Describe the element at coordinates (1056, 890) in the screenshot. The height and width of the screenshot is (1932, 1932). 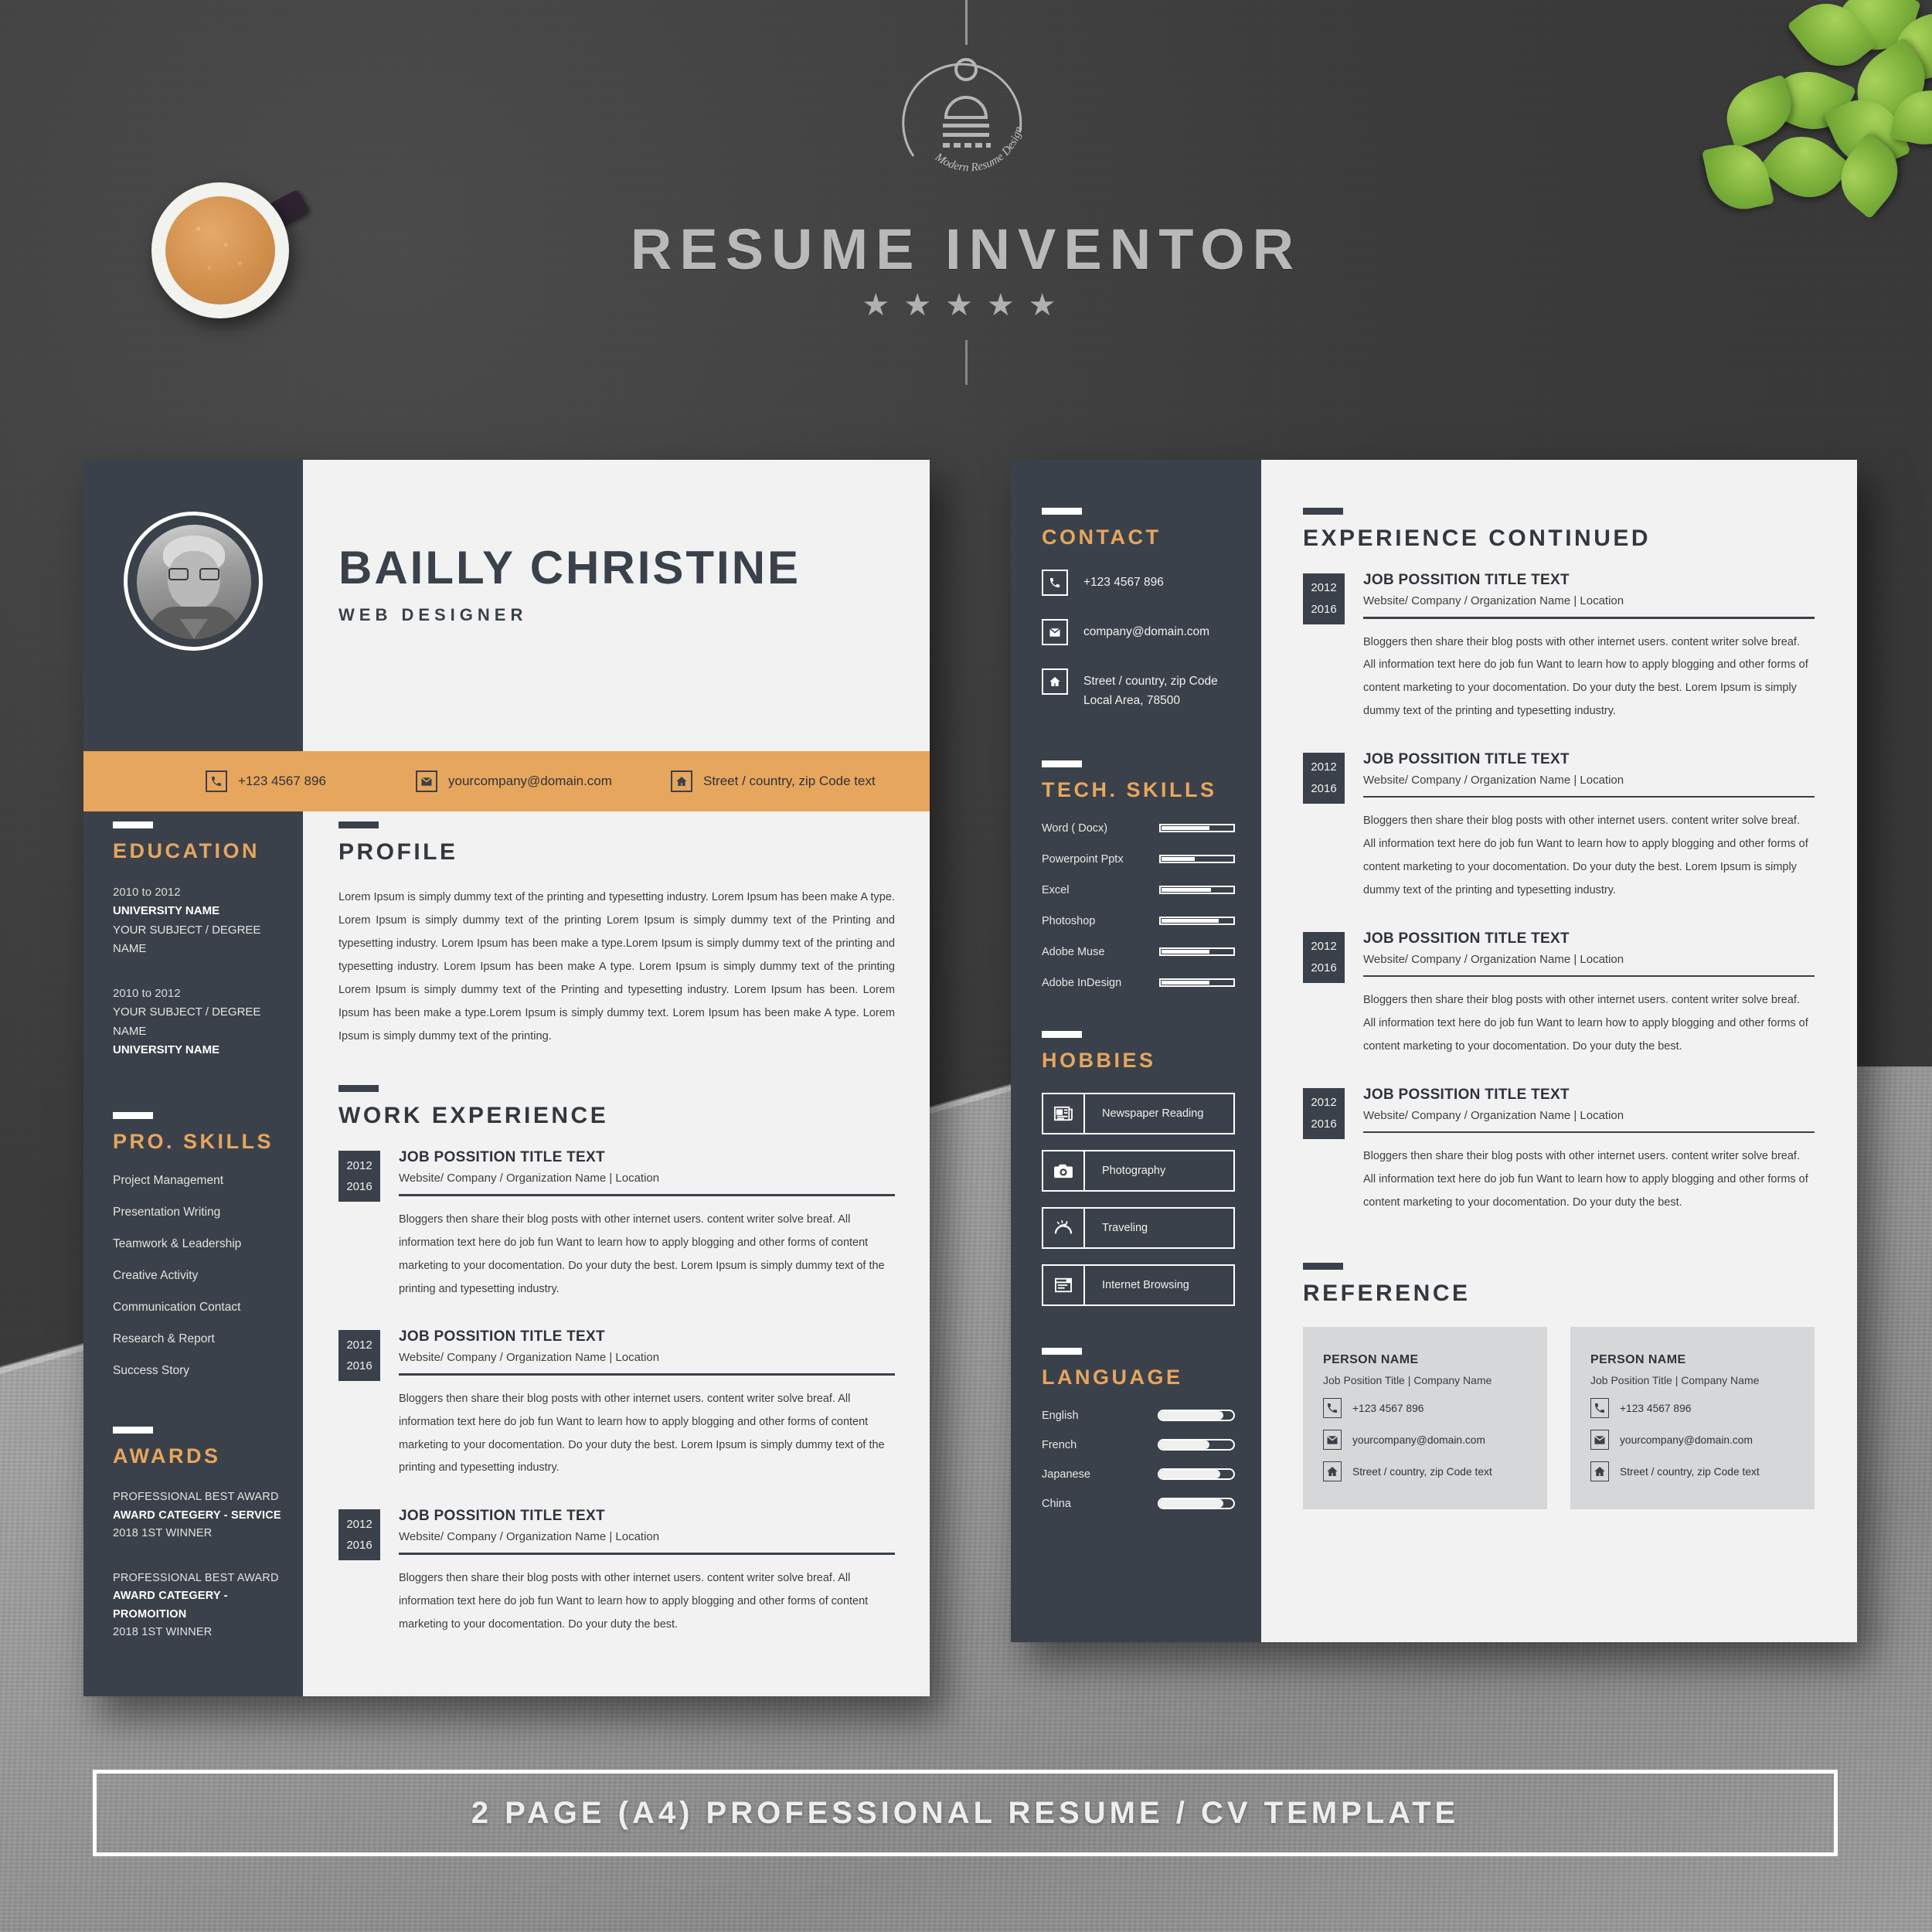
I see `tech-skill-label: Excel` at that location.